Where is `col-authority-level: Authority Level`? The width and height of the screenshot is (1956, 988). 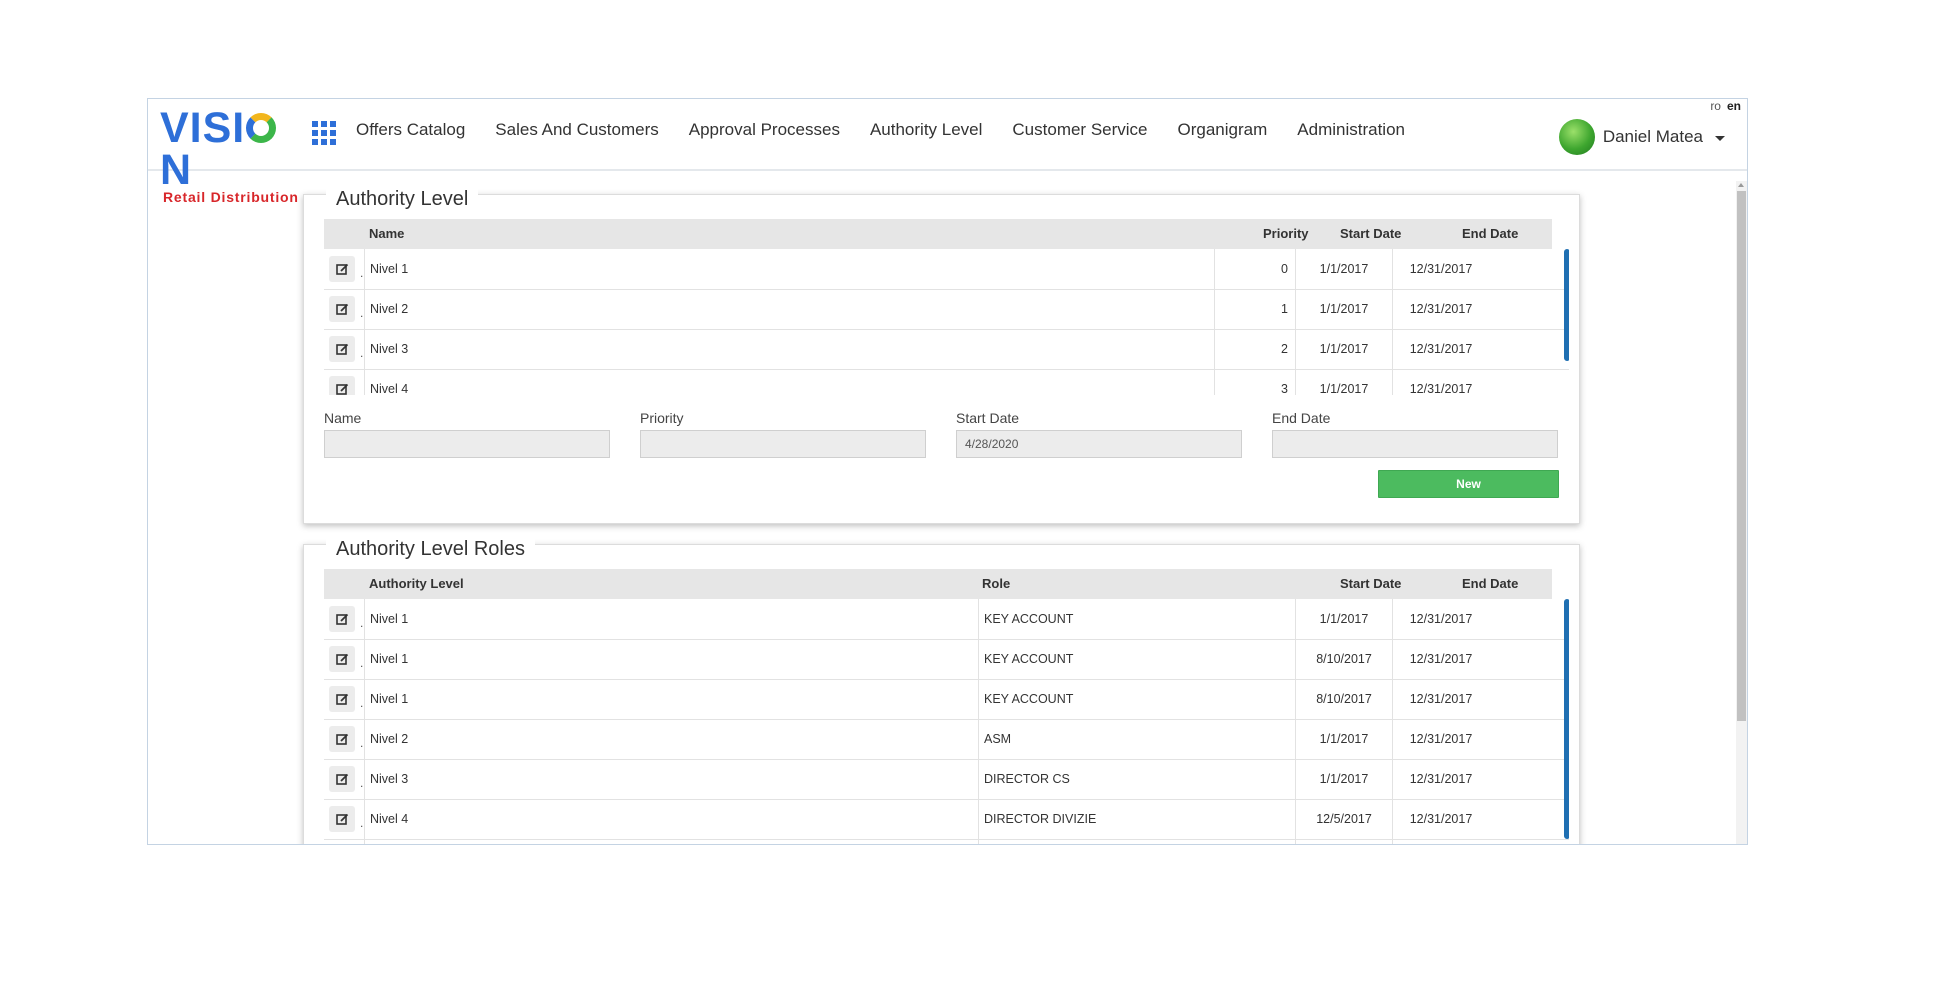 col-authority-level: Authority Level is located at coordinates (416, 584).